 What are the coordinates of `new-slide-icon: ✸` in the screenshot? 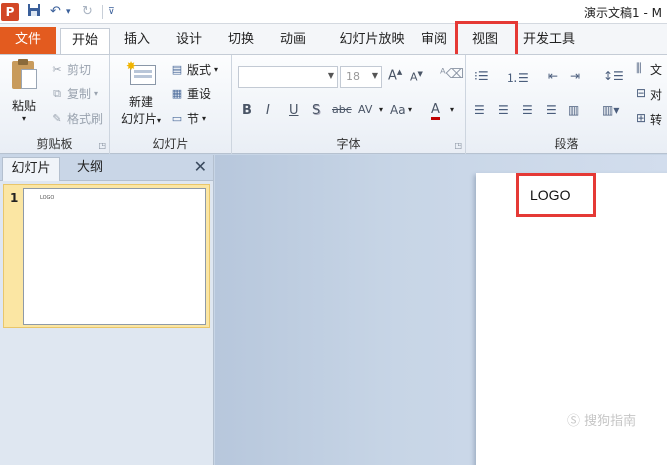 It's located at (141, 73).